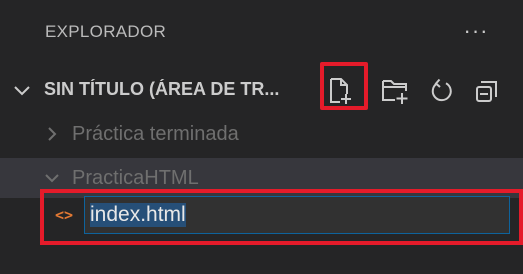 This screenshot has height=274, width=523. I want to click on folder-label: Práctica terminada, so click(155, 134).